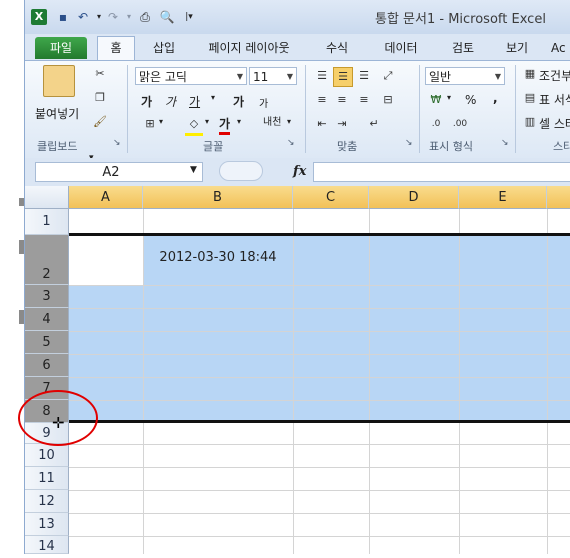 This screenshot has width=570, height=558. What do you see at coordinates (116, 48) in the screenshot?
I see `tab-home: 홈` at bounding box center [116, 48].